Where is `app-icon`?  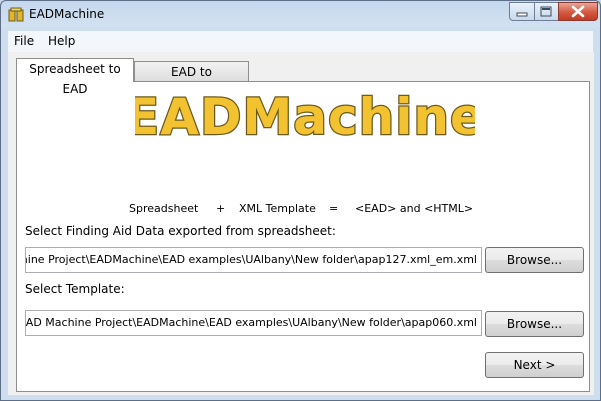
app-icon is located at coordinates (16, 14).